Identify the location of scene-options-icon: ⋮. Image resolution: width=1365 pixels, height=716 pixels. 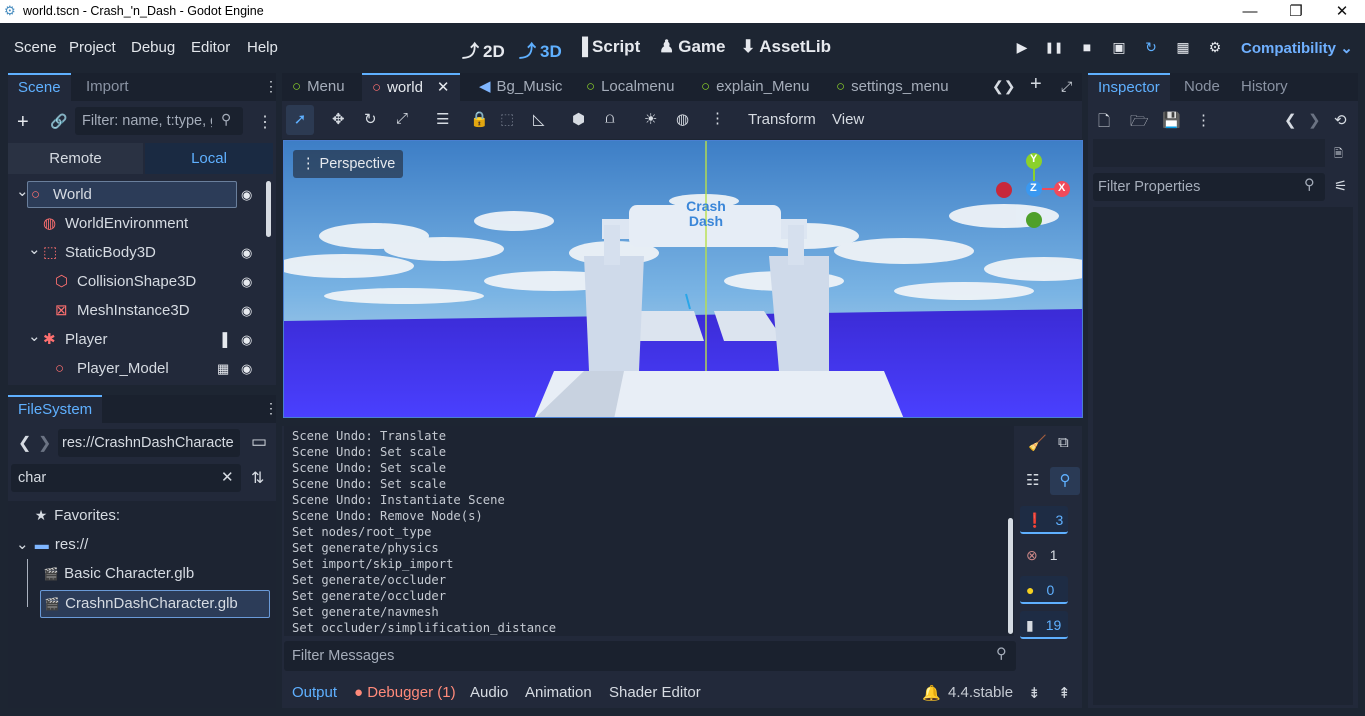
(265, 122).